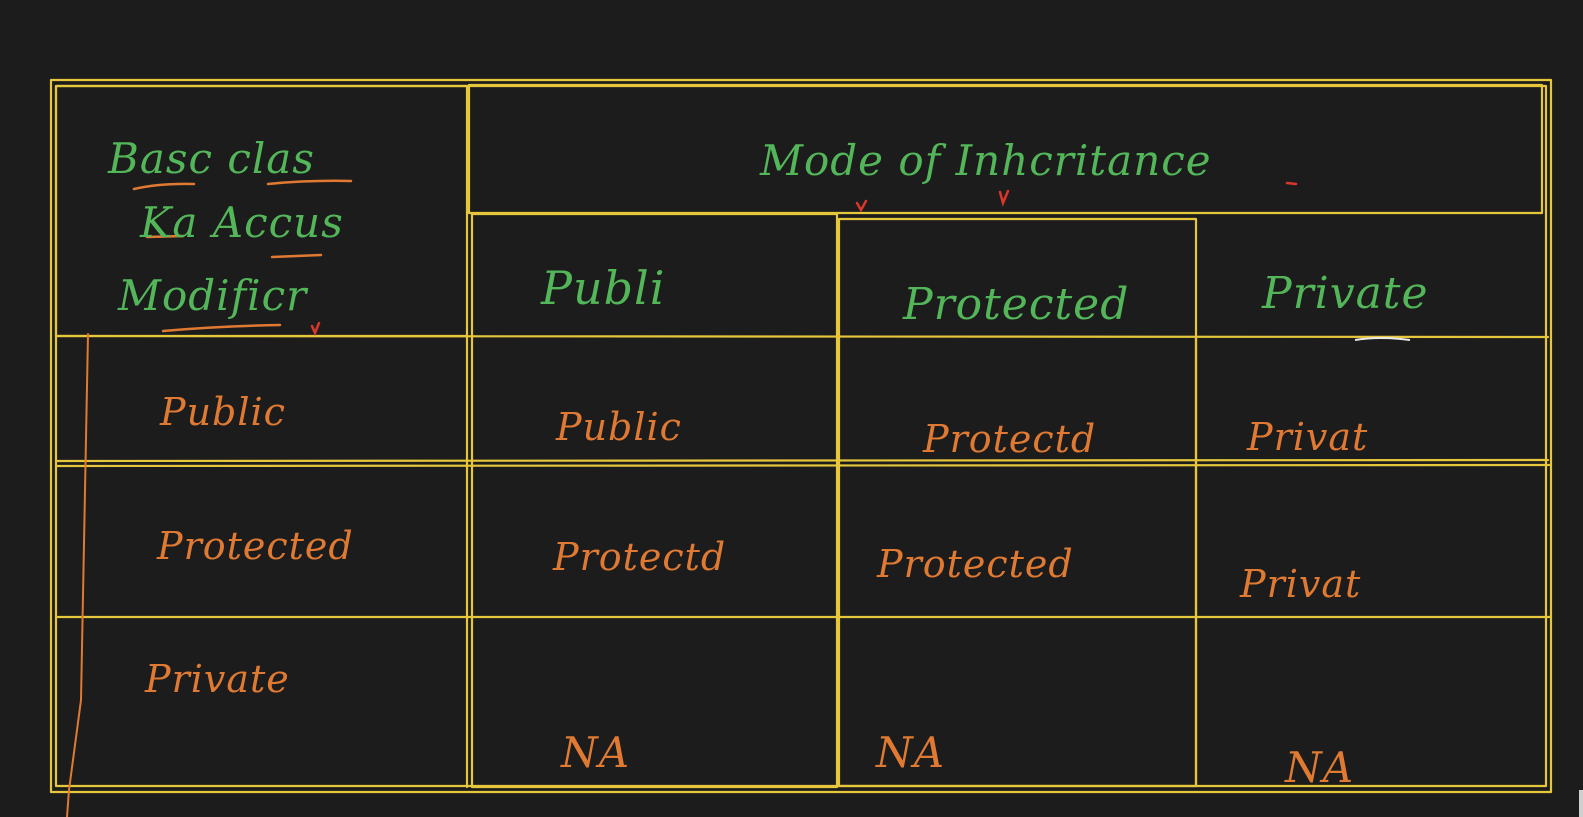 This screenshot has height=817, width=1583. Describe the element at coordinates (619, 427) in the screenshot. I see `cell-public-public: Public` at that location.